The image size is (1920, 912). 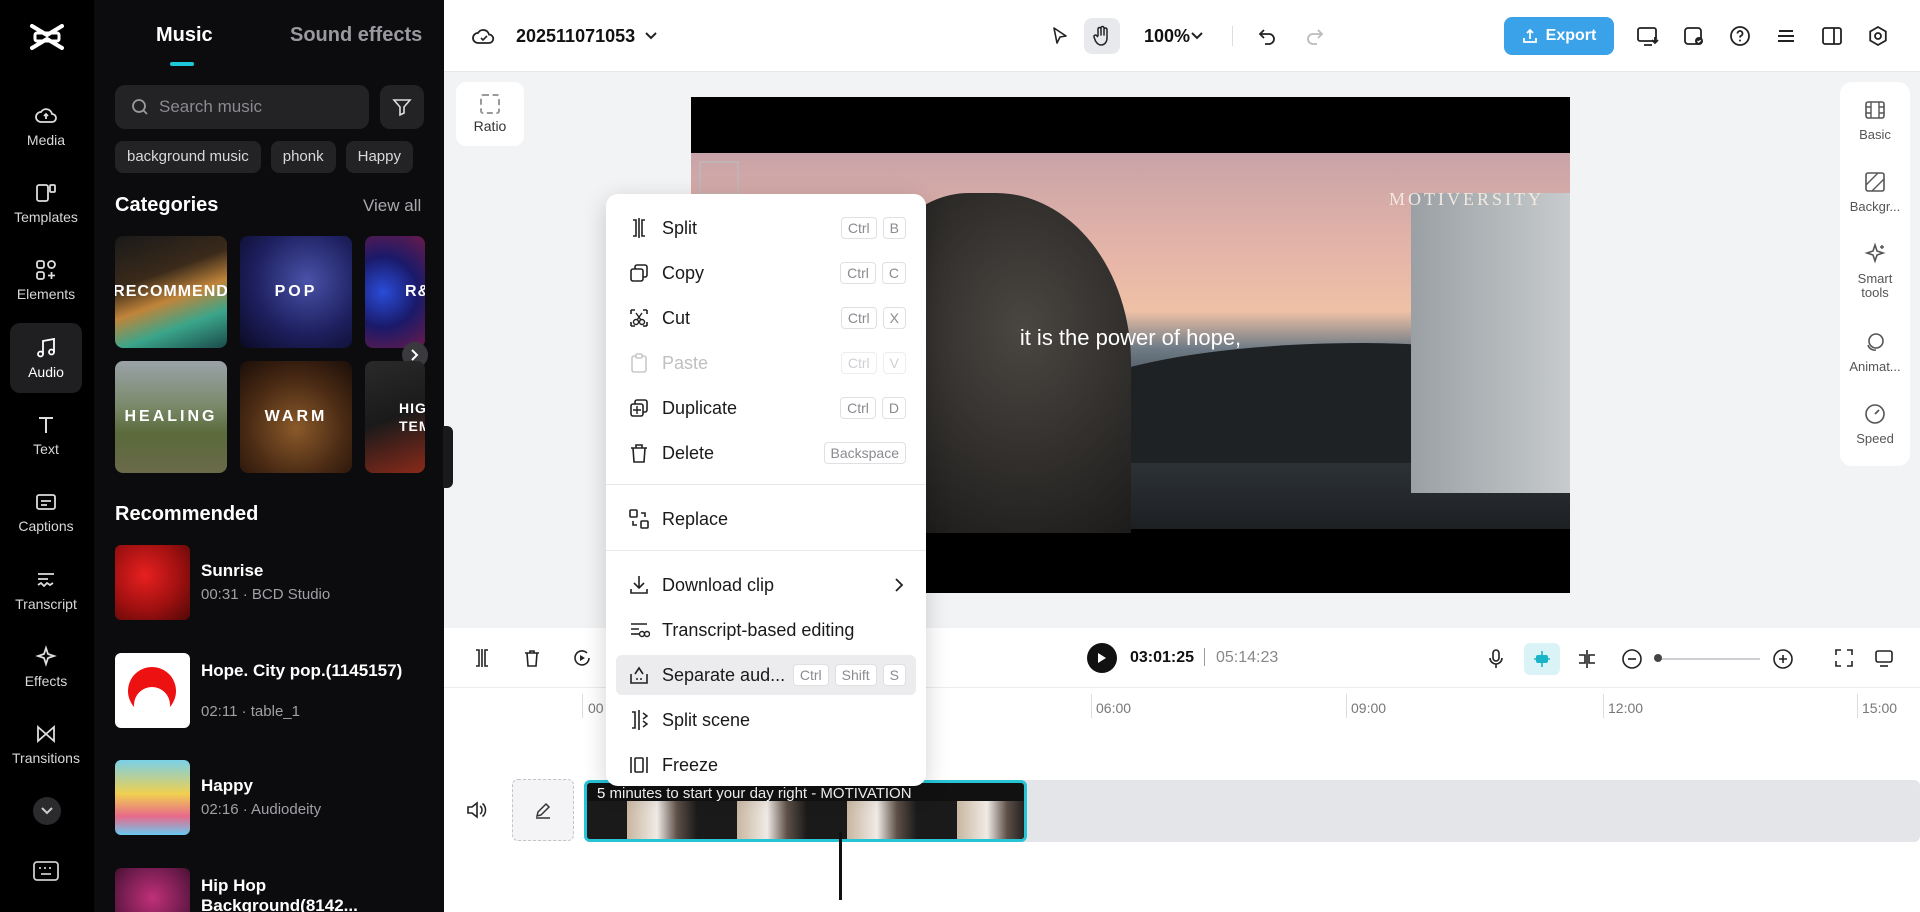 I want to click on menu-item-separate-audio: Separate aud... Ctrl Shift S, so click(x=766, y=675).